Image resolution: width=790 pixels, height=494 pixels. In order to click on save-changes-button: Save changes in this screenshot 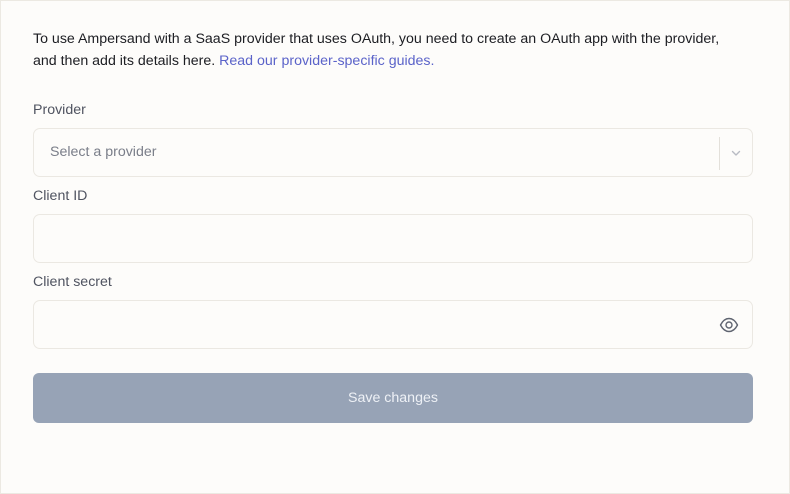, I will do `click(393, 398)`.